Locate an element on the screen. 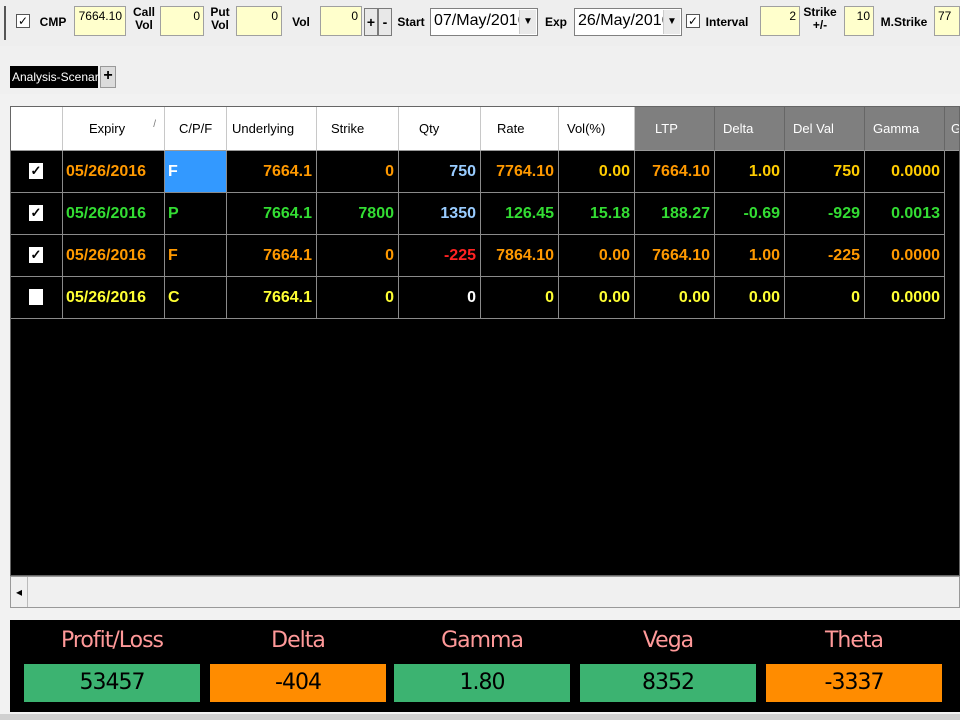  cell-rate: 7764.10 is located at coordinates (520, 172).